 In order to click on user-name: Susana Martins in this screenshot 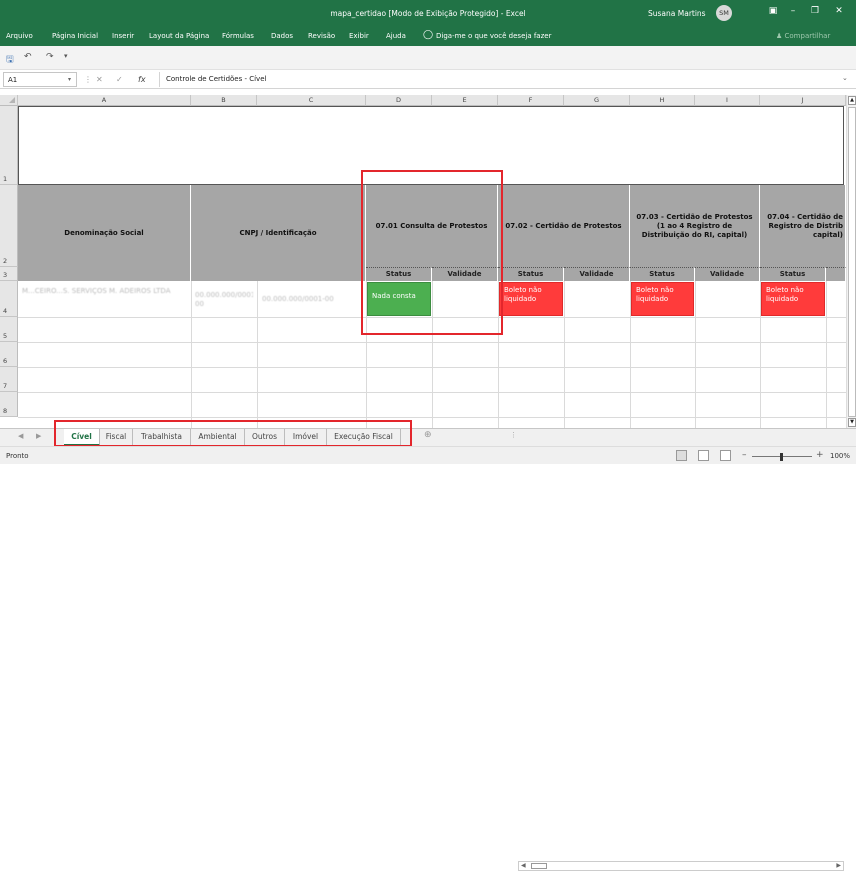, I will do `click(677, 13)`.